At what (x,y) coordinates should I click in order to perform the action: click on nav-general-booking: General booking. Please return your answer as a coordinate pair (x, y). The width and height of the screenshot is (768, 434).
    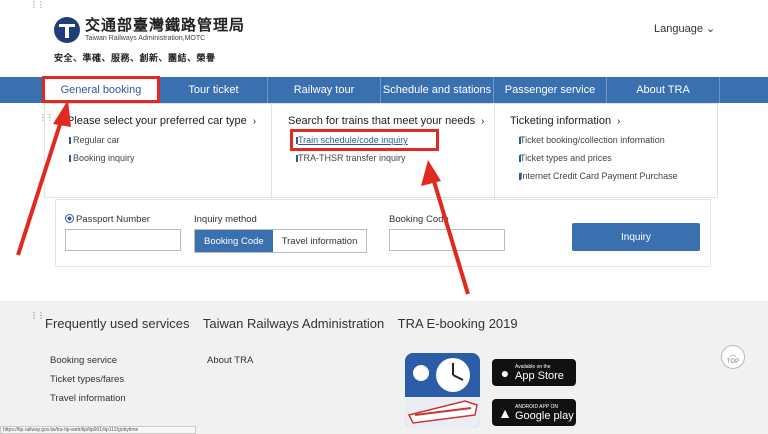
    Looking at the image, I should click on (101, 89).